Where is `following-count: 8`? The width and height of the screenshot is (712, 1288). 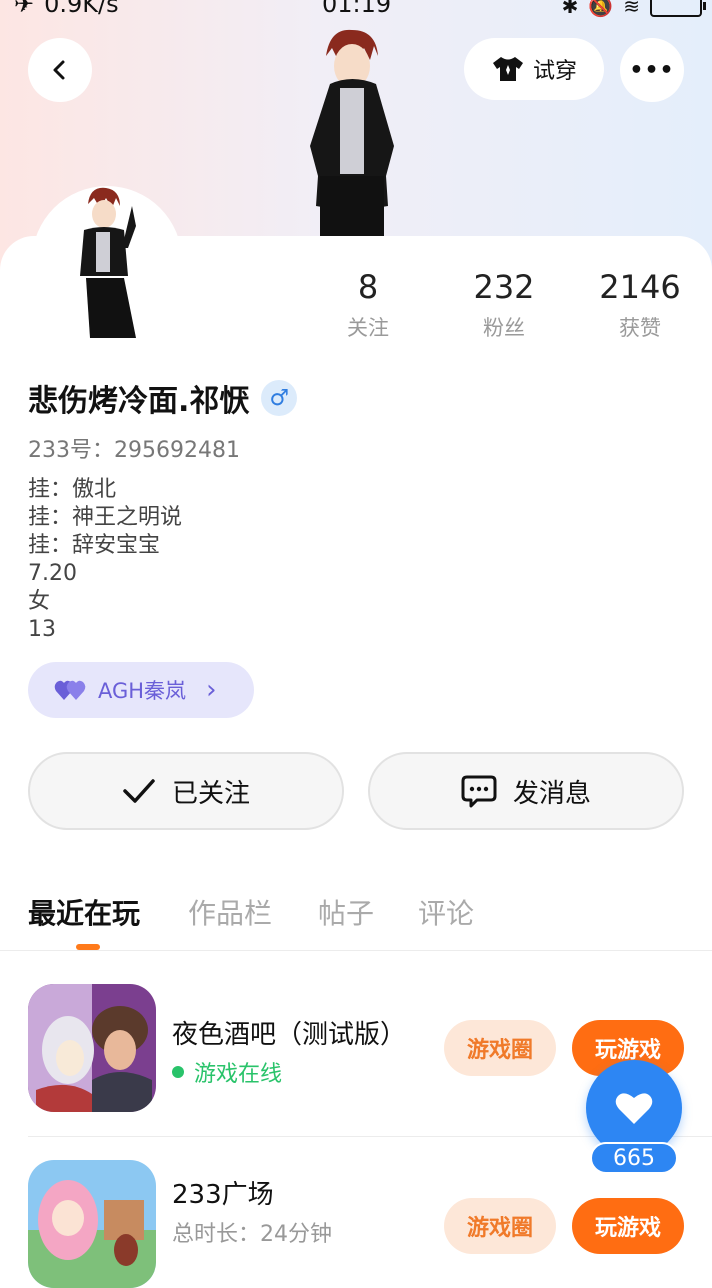 following-count: 8 is located at coordinates (368, 287).